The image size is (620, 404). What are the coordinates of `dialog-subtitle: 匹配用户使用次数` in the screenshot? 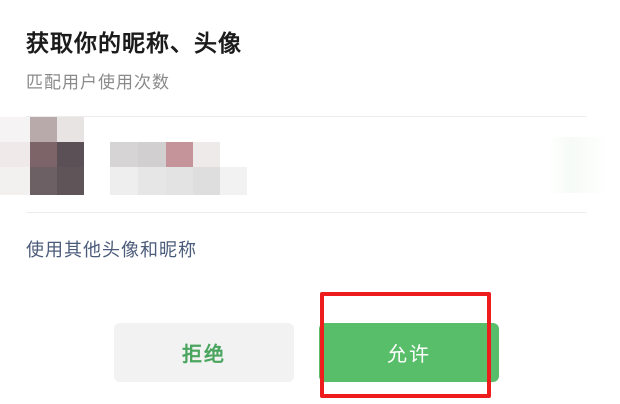 It's located at (98, 83).